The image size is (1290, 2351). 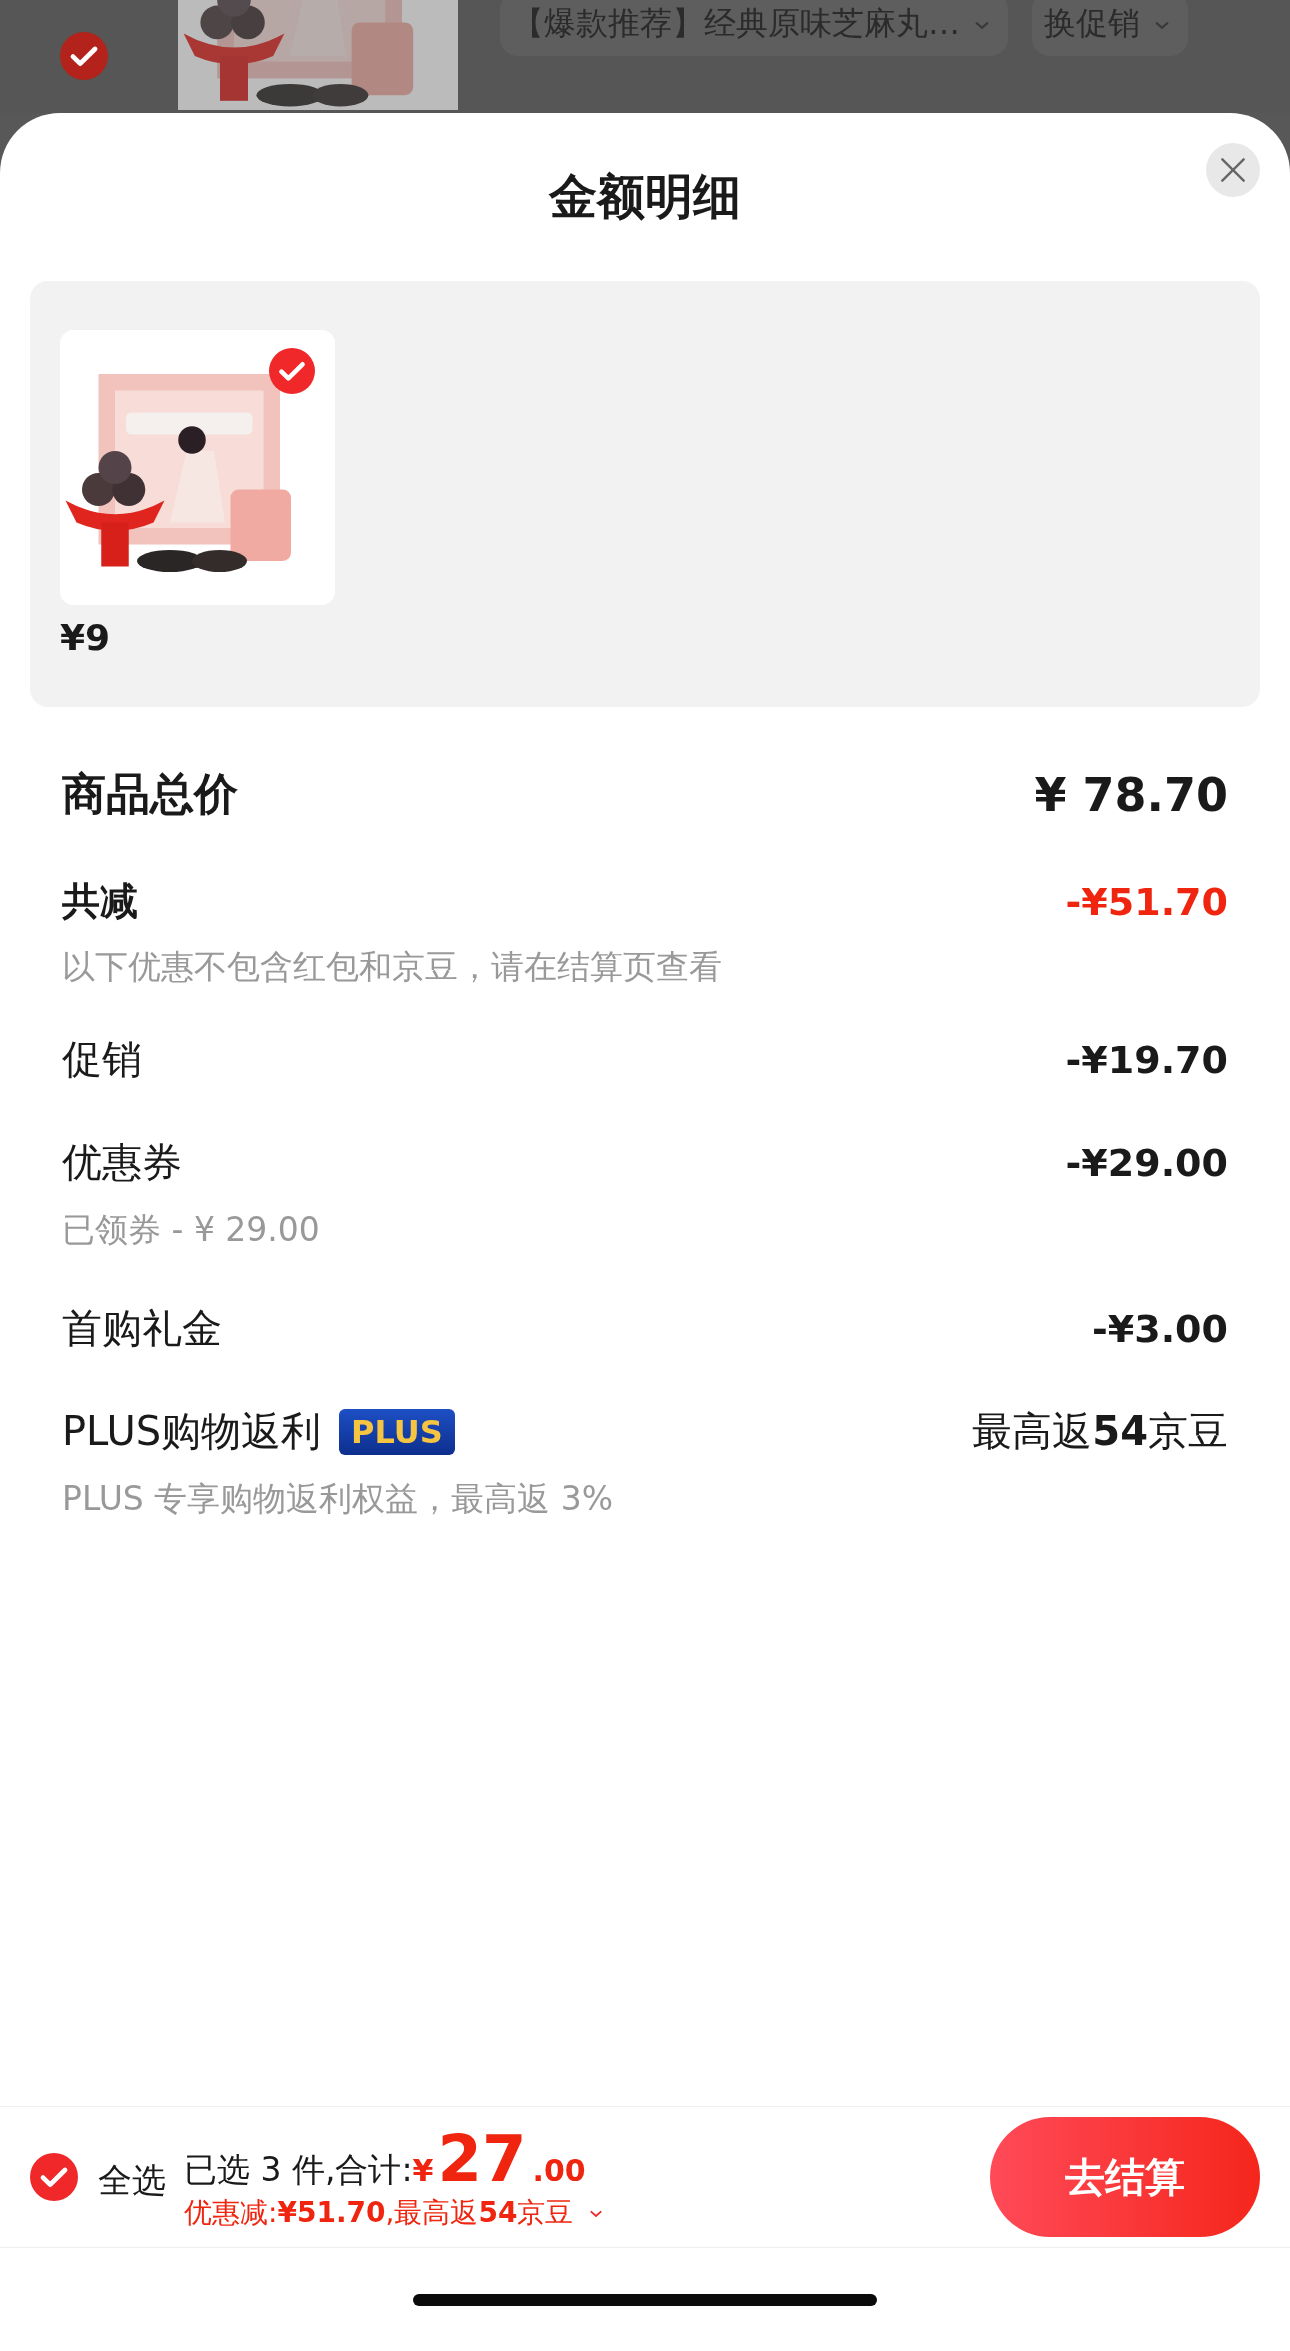 I want to click on select-all-label: 全选, so click(x=132, y=2180).